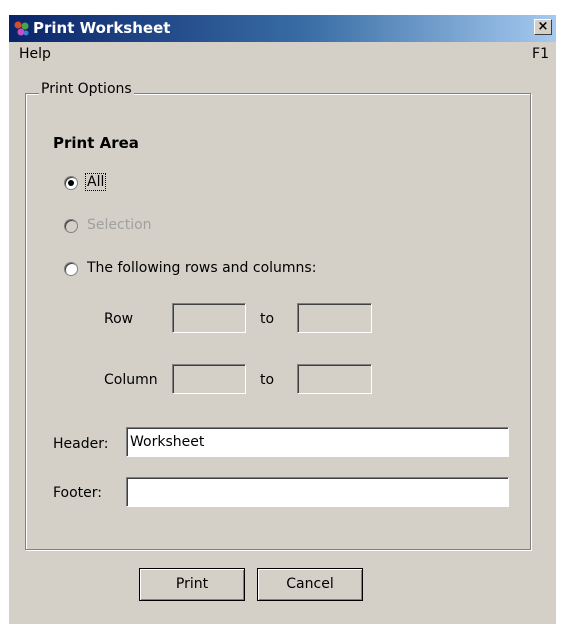 Image resolution: width=569 pixels, height=624 pixels. I want to click on menu-help: Help, so click(35, 54).